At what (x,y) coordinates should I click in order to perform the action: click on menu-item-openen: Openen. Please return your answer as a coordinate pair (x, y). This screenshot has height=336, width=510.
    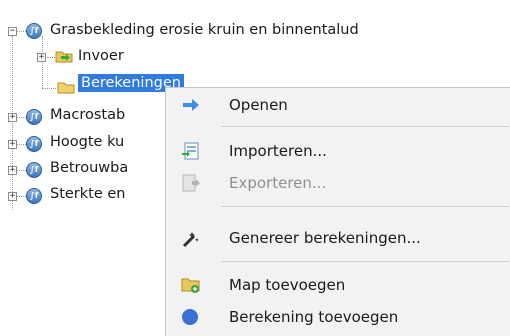
    Looking at the image, I should click on (338, 105).